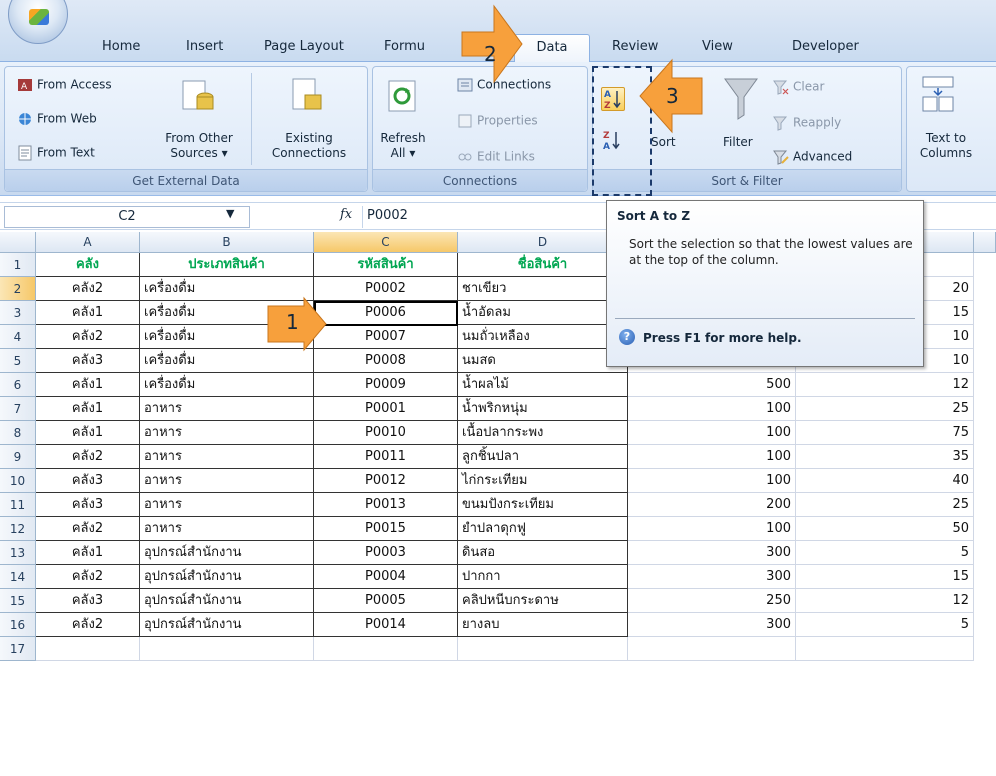 The image size is (996, 776). Describe the element at coordinates (885, 625) in the screenshot. I see `table-cell: 5` at that location.